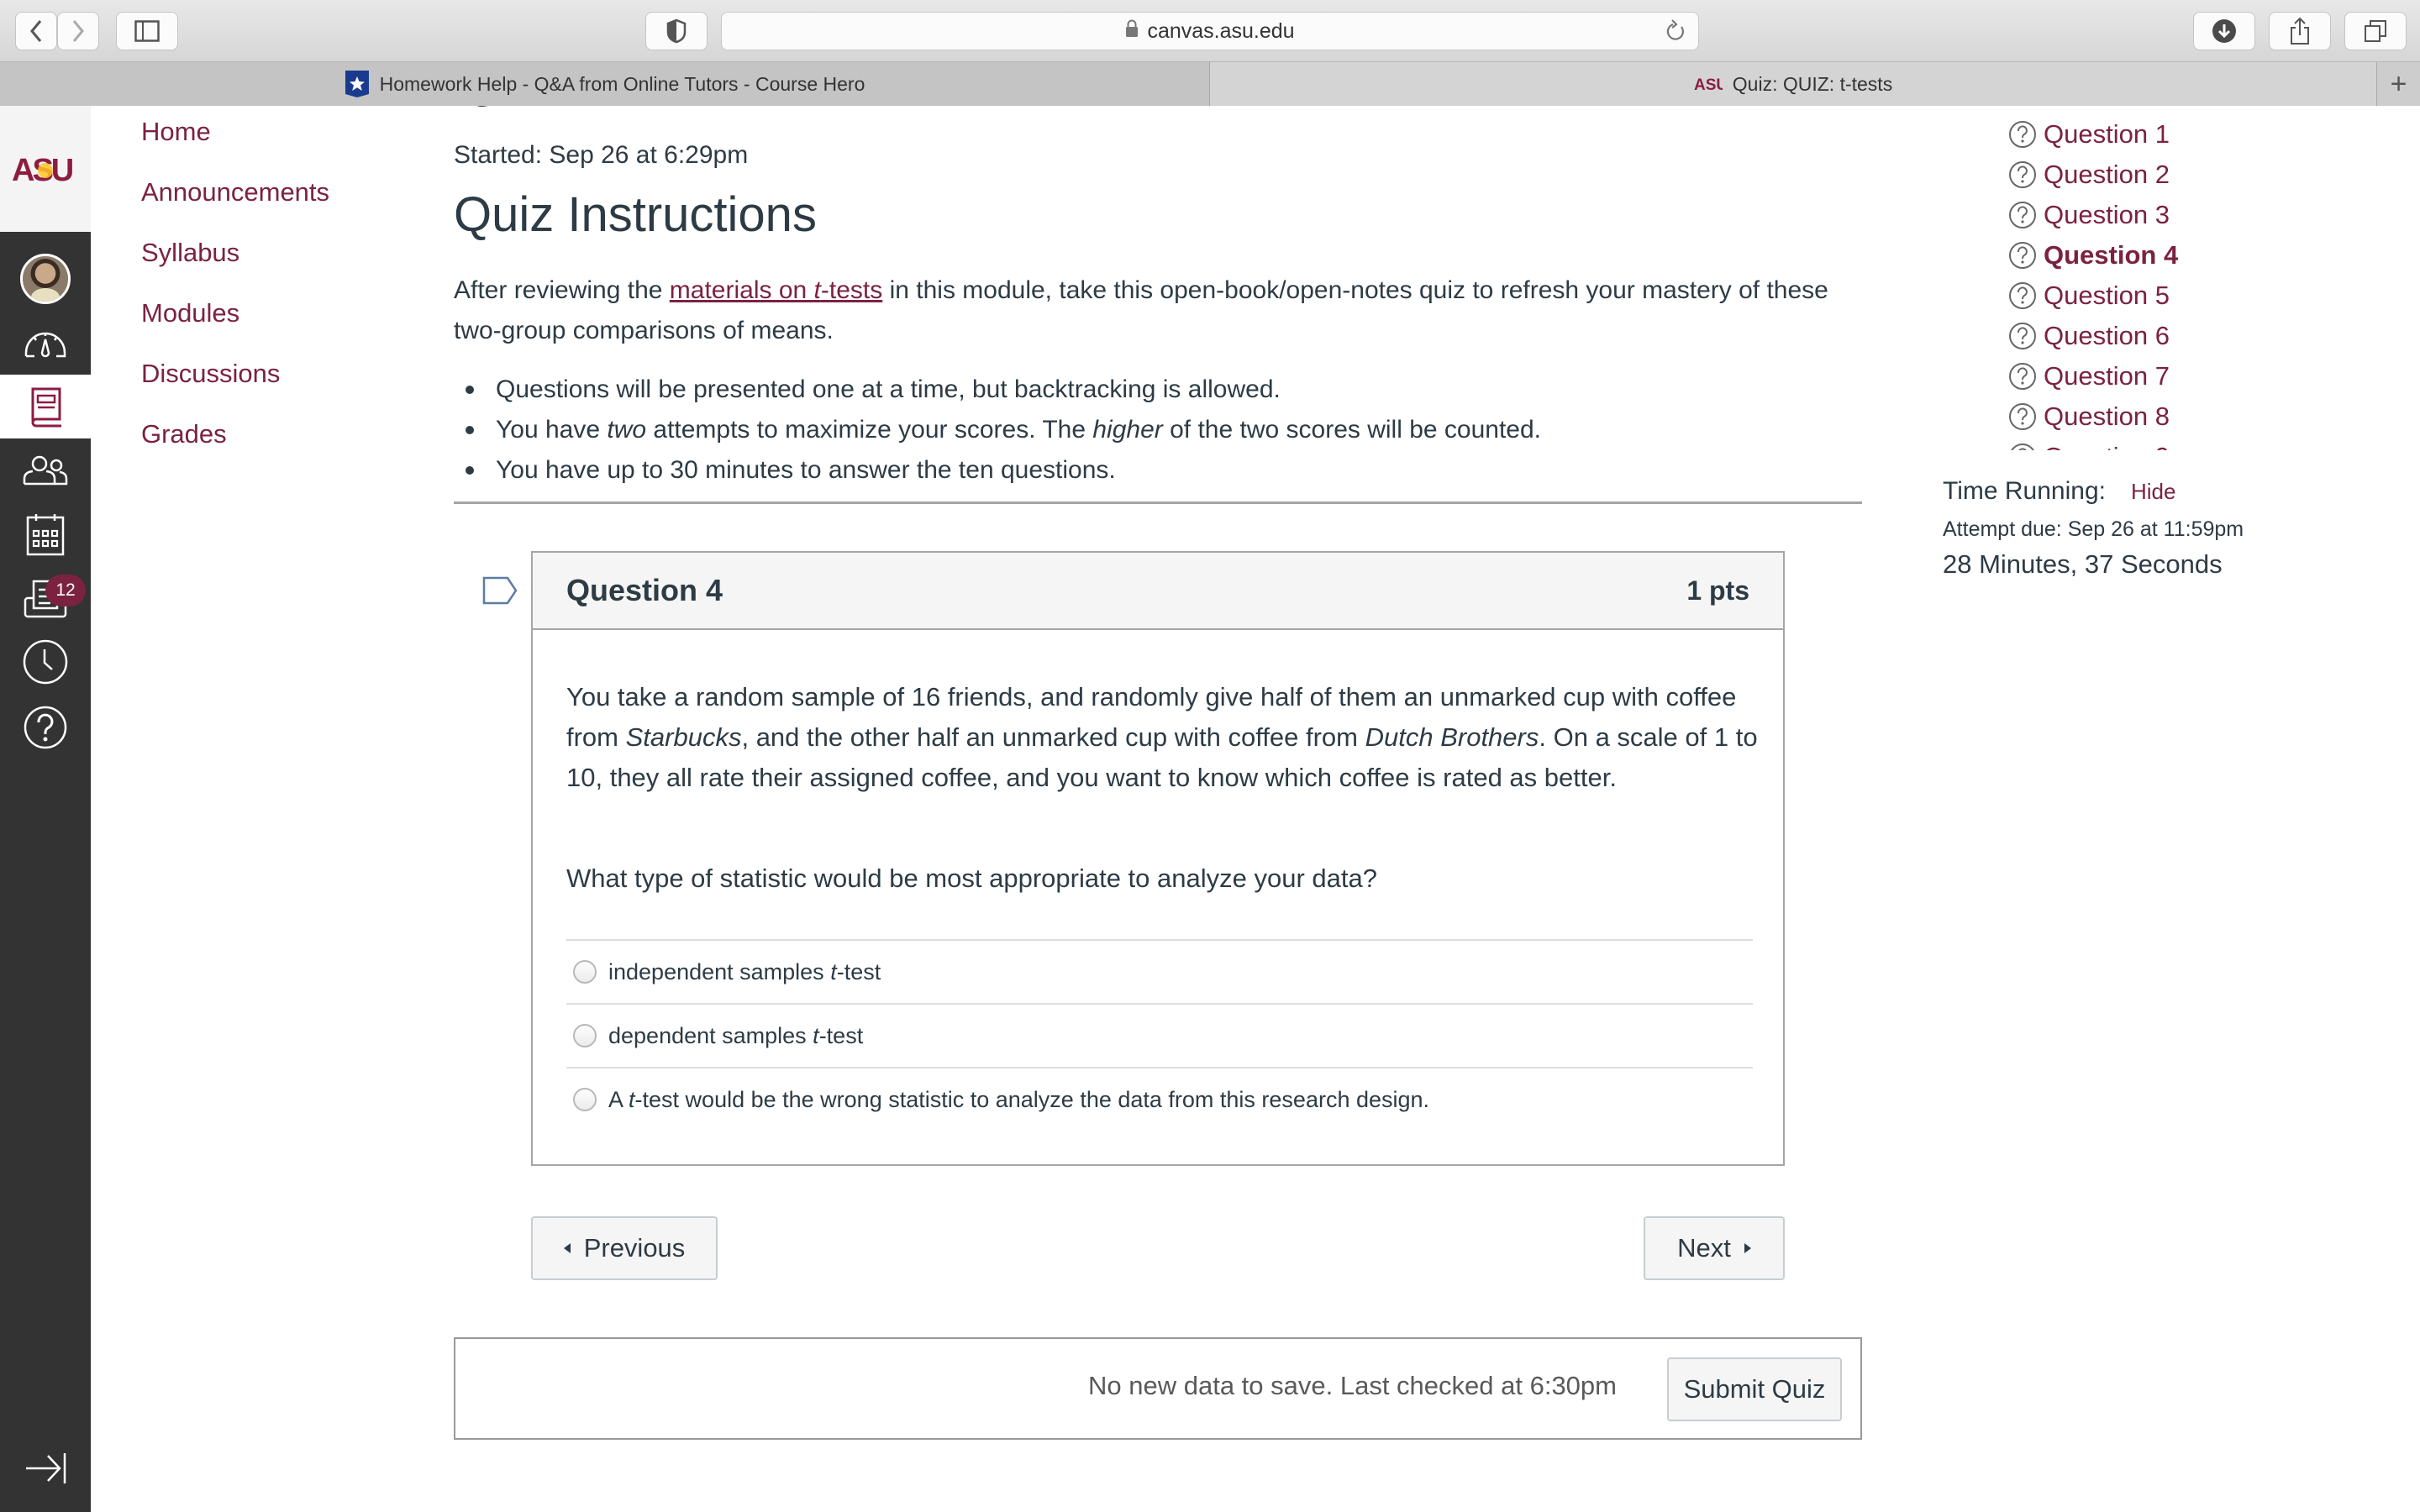  I want to click on calendar-icon, so click(45, 535).